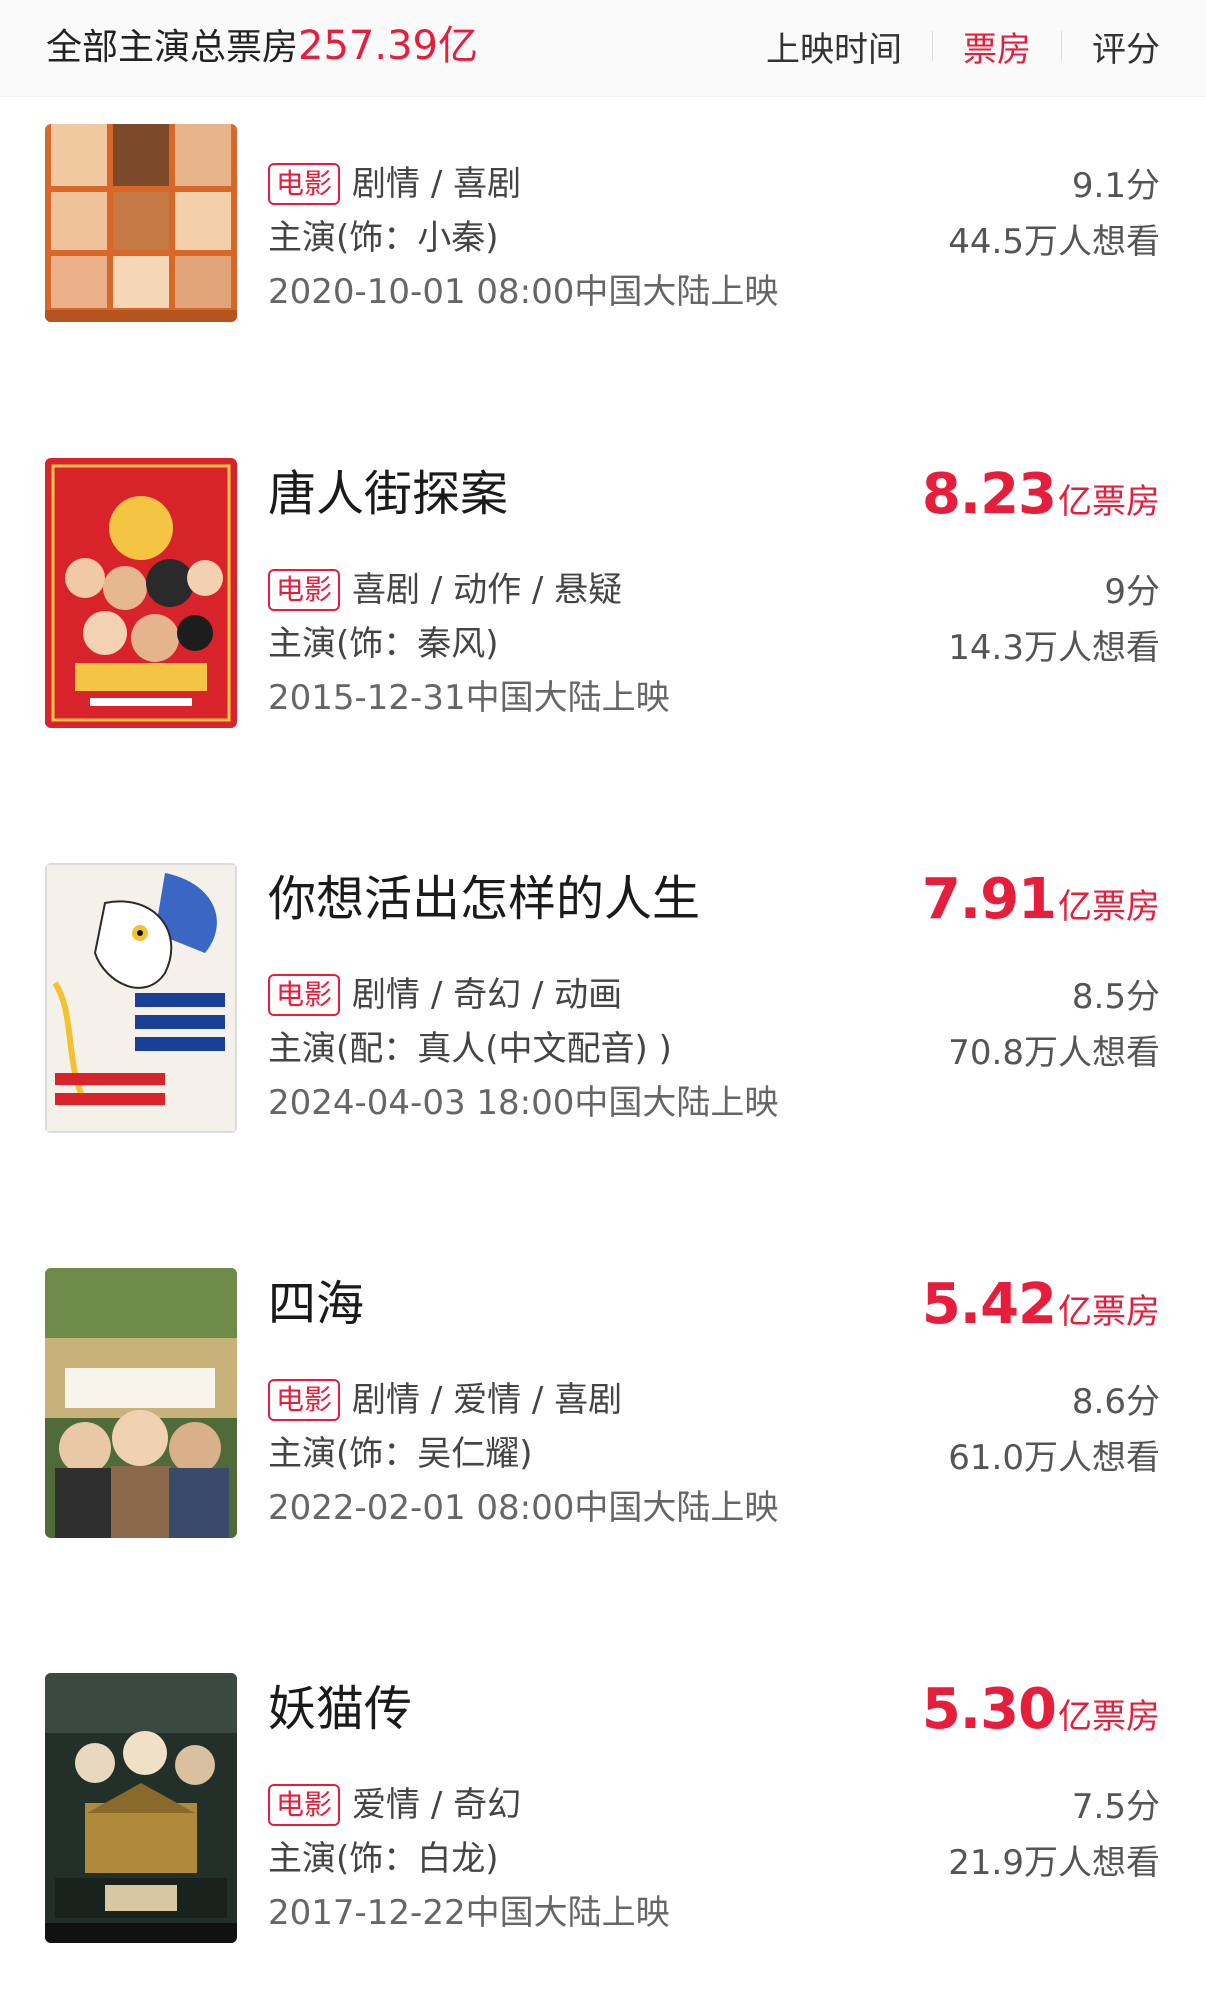 The width and height of the screenshot is (1206, 2015). Describe the element at coordinates (437, 1805) in the screenshot. I see `genres: 爱情 / 奇幻` at that location.